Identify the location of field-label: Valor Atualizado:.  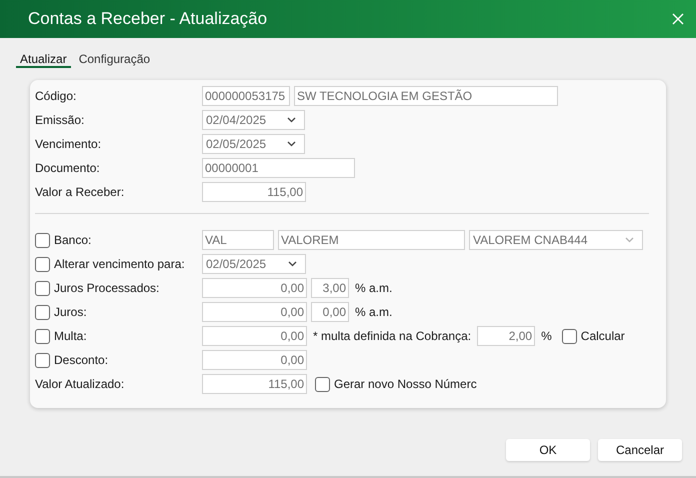
(79, 384).